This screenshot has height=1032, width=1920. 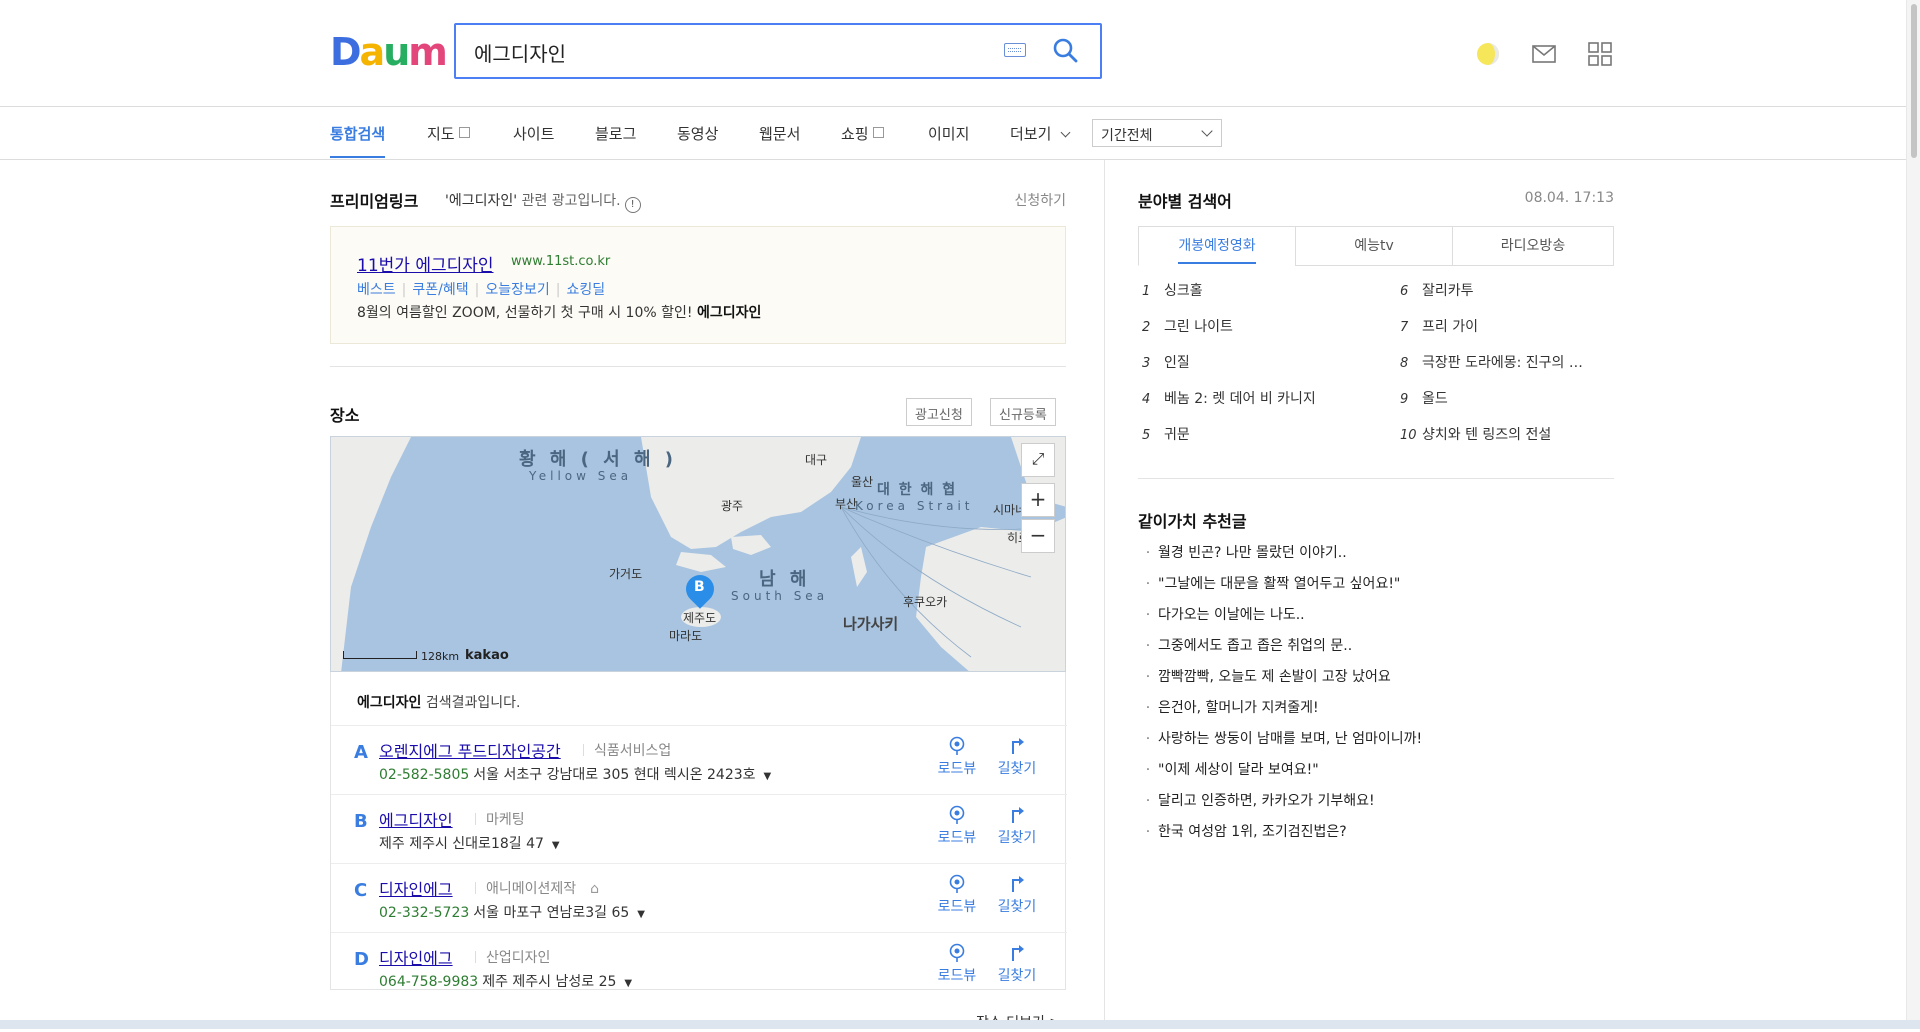 What do you see at coordinates (699, 829) in the screenshot?
I see `place-row: B 에그디자인 마케팅 제주 제주시 신대로18길 47 ▼ 로드뷰 길찾기` at bounding box center [699, 829].